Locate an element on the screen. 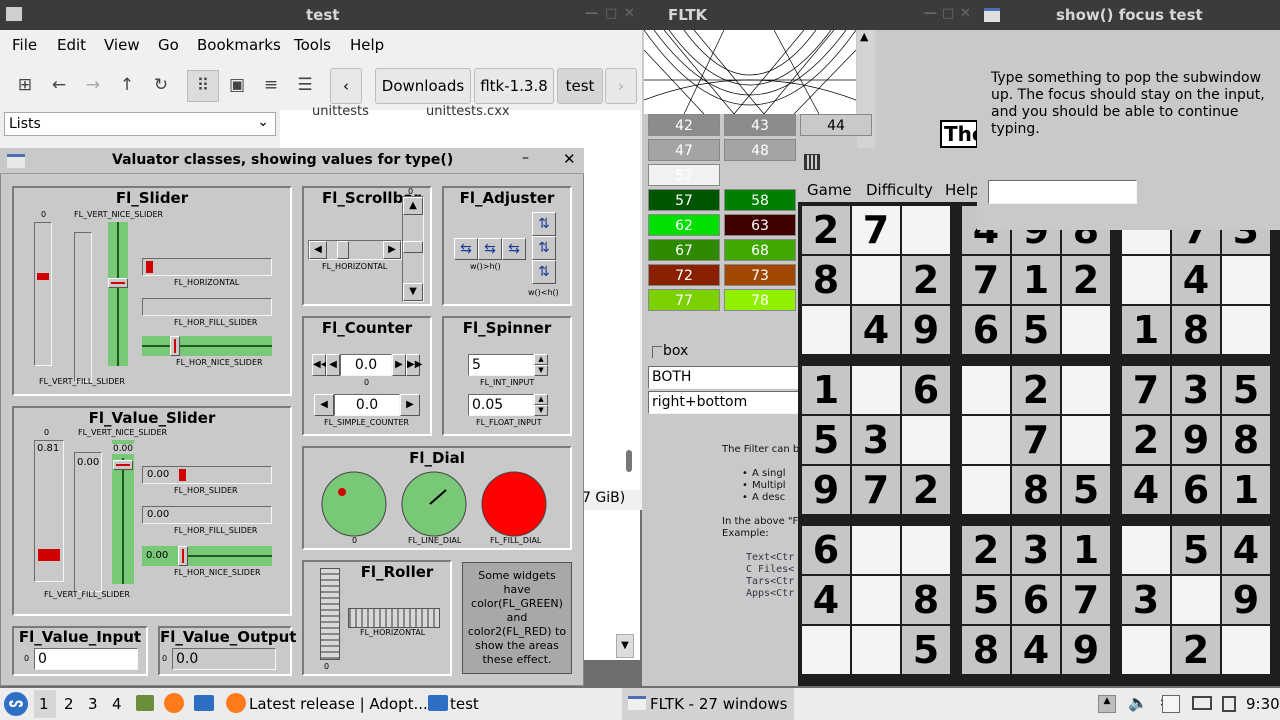 The height and width of the screenshot is (720, 1280). clipboard-icon is located at coordinates (1171, 704).